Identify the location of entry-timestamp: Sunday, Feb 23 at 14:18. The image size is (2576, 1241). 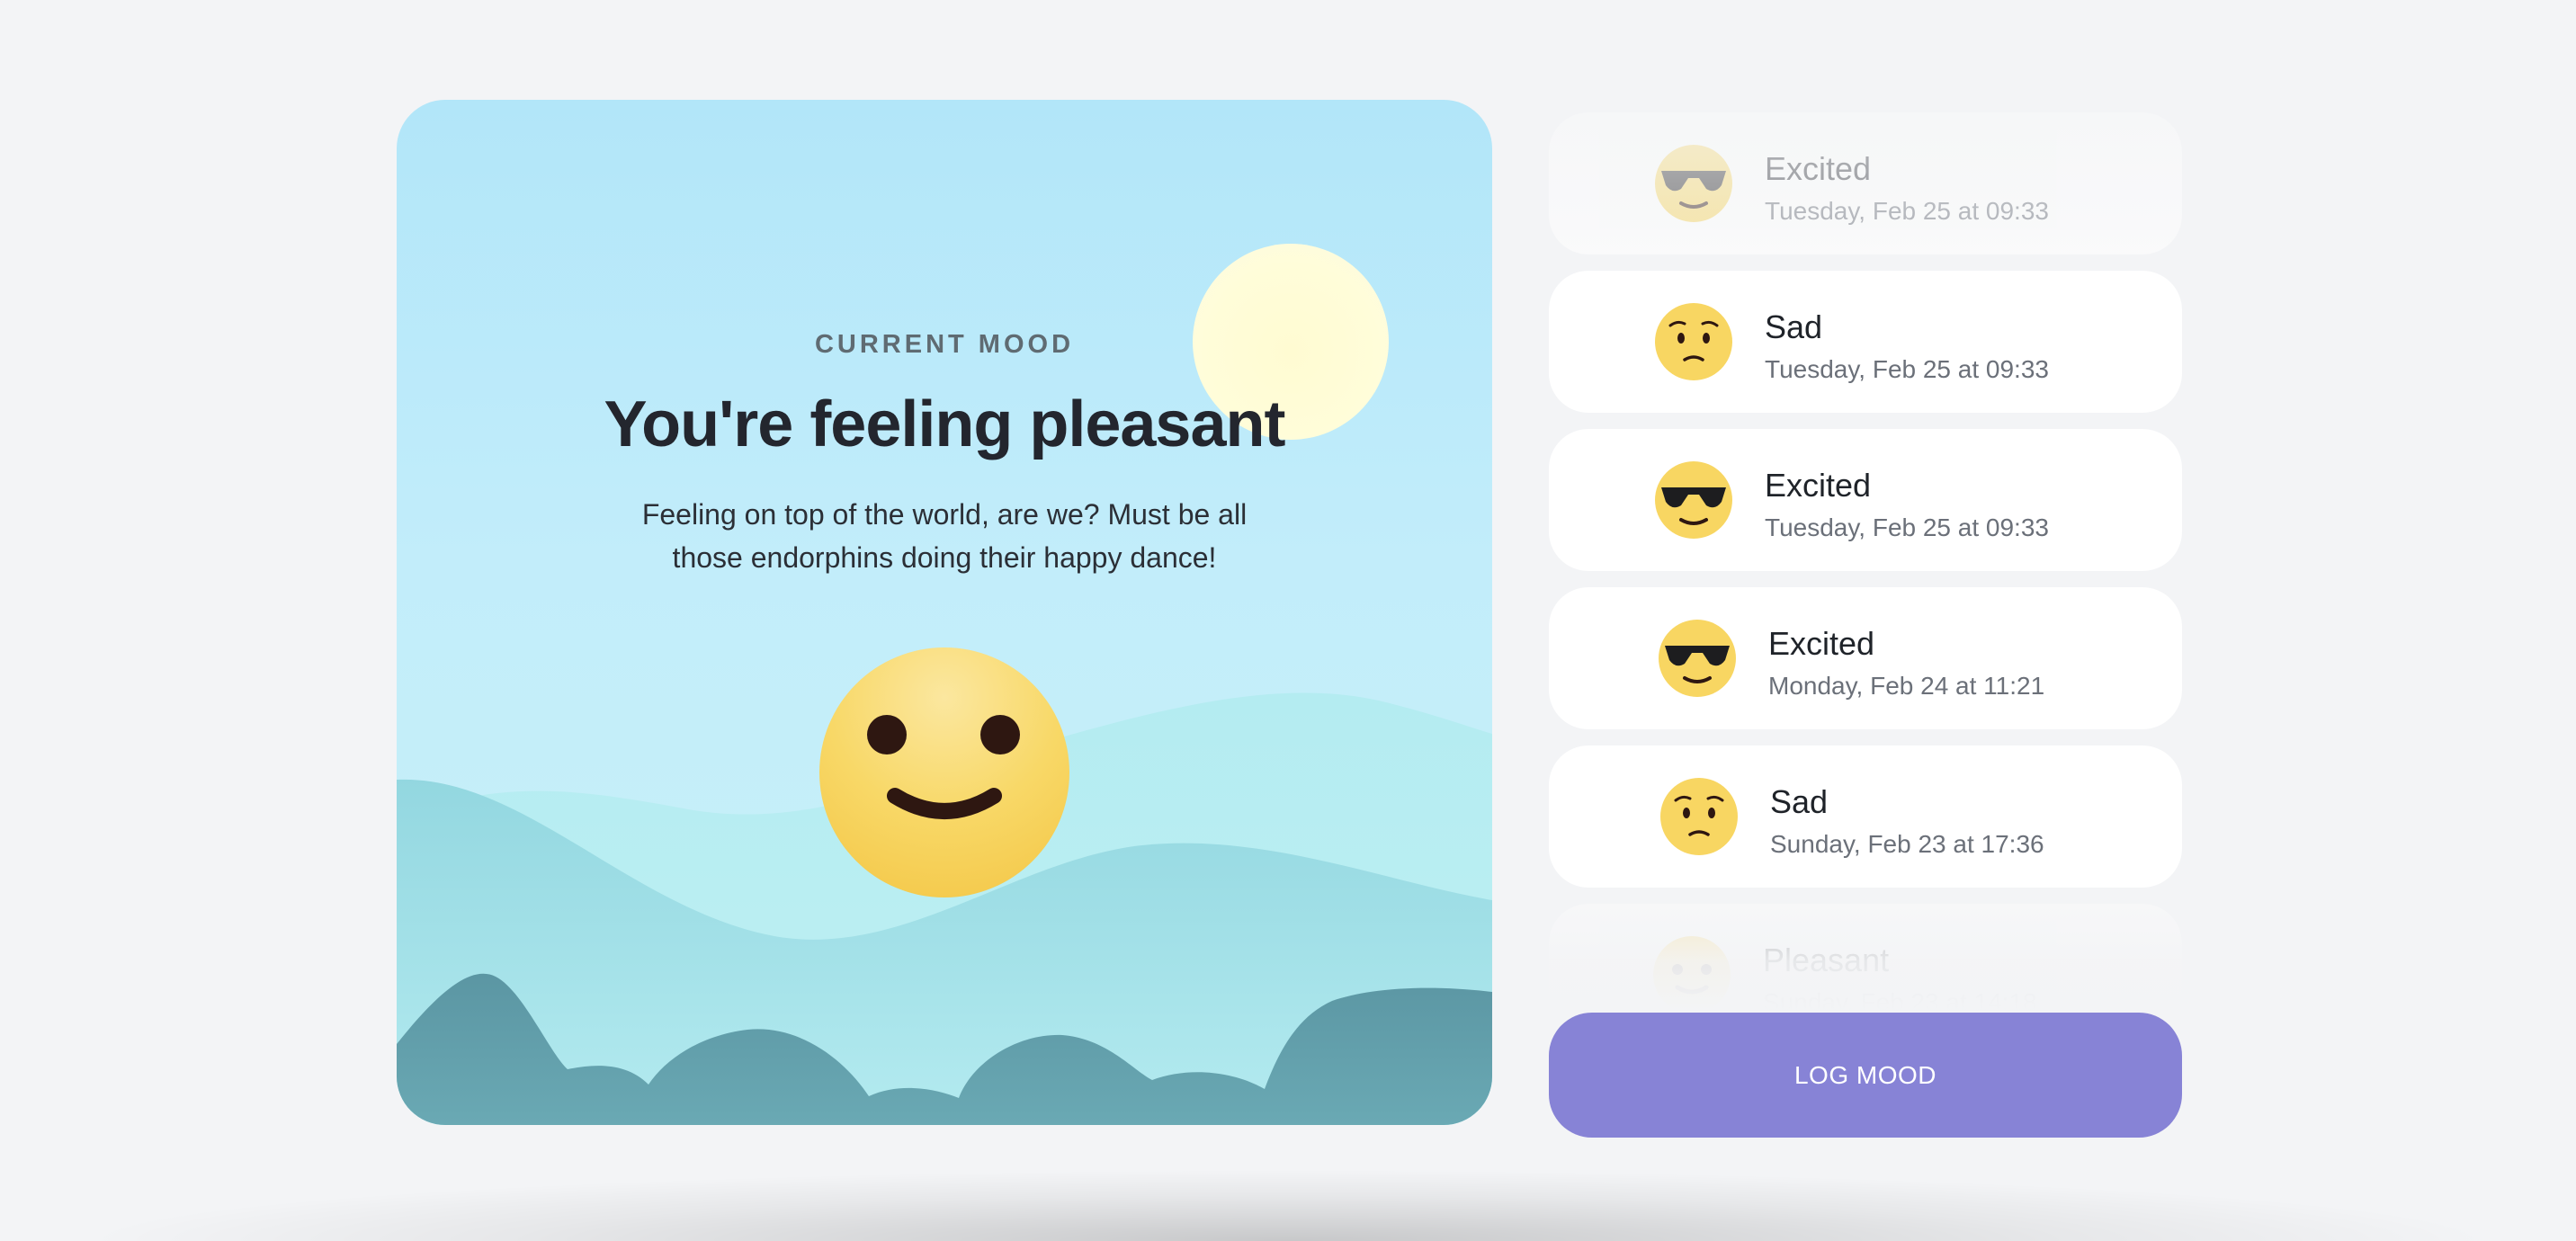
(1900, 1000).